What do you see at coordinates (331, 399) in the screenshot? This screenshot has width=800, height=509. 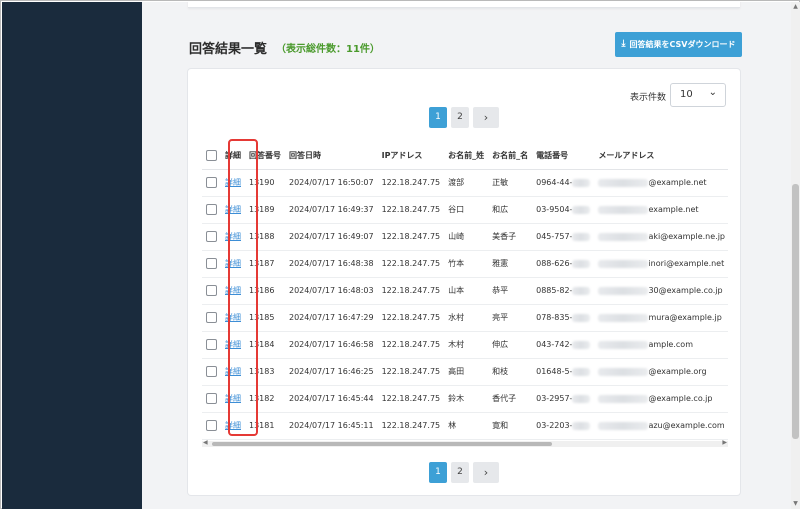 I see `response-datetime: 2024/07/17 16:45:44` at bounding box center [331, 399].